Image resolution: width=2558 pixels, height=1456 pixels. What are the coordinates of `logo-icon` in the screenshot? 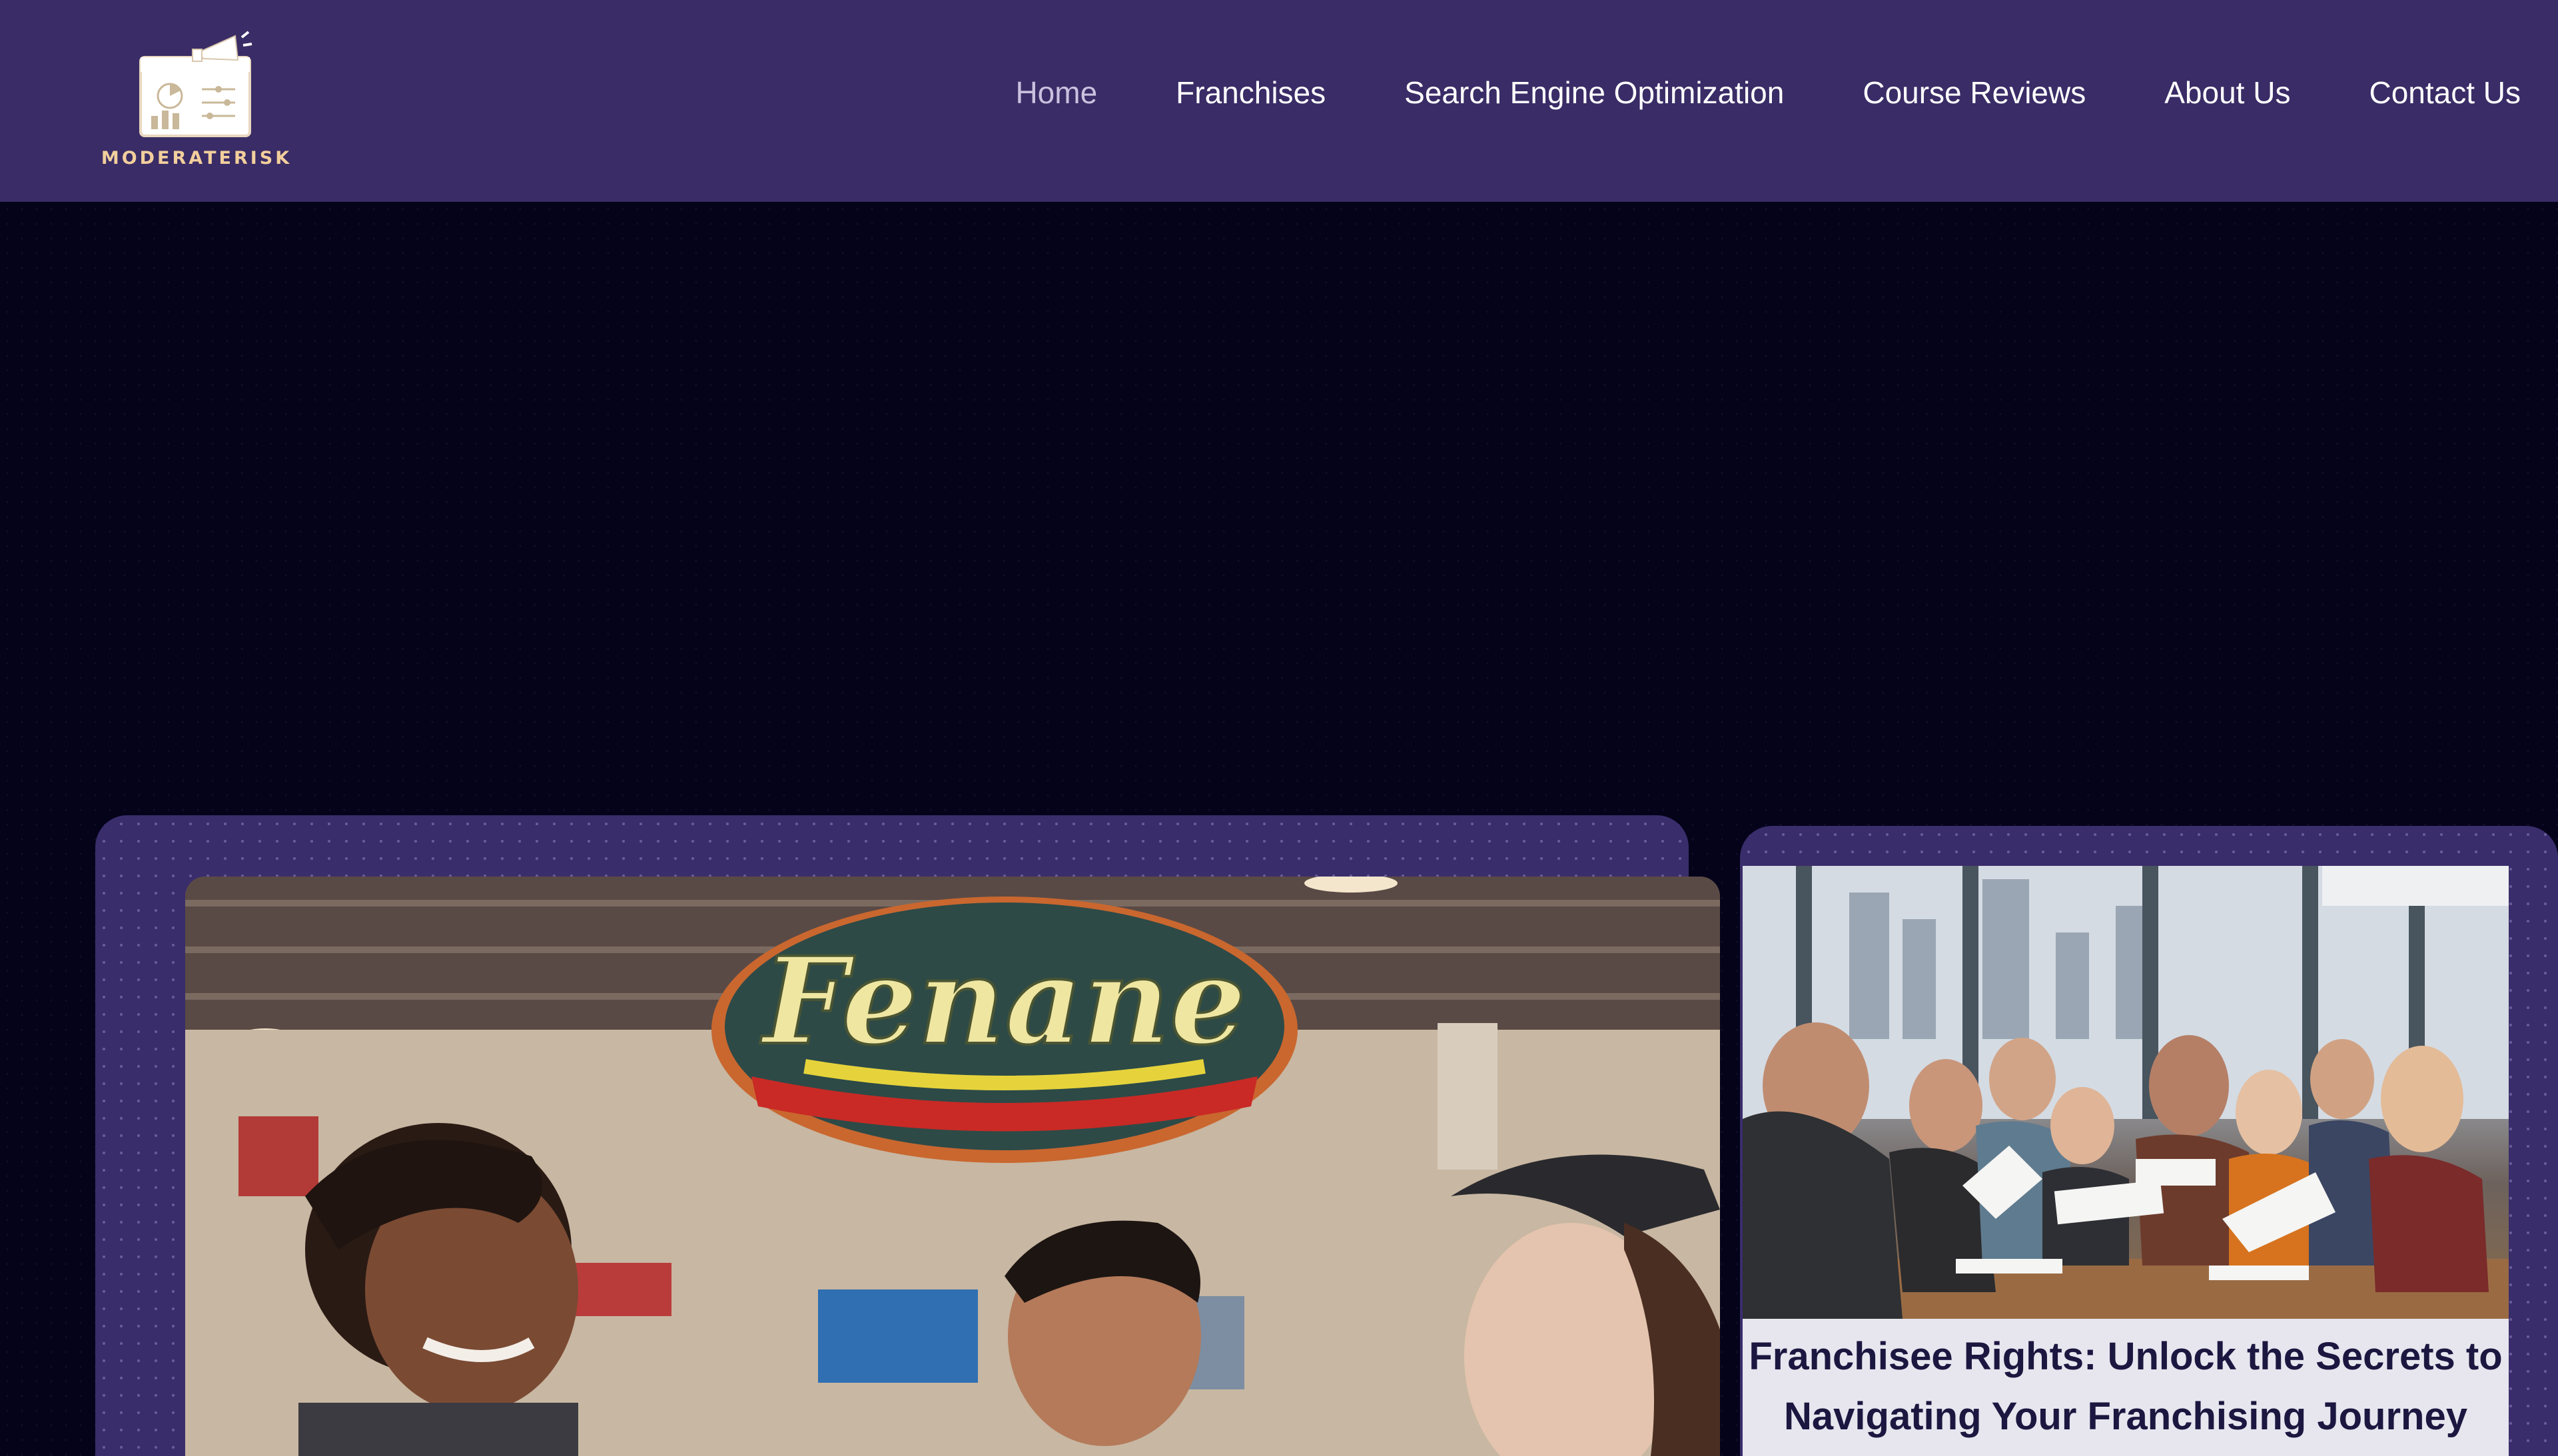 It's located at (195, 84).